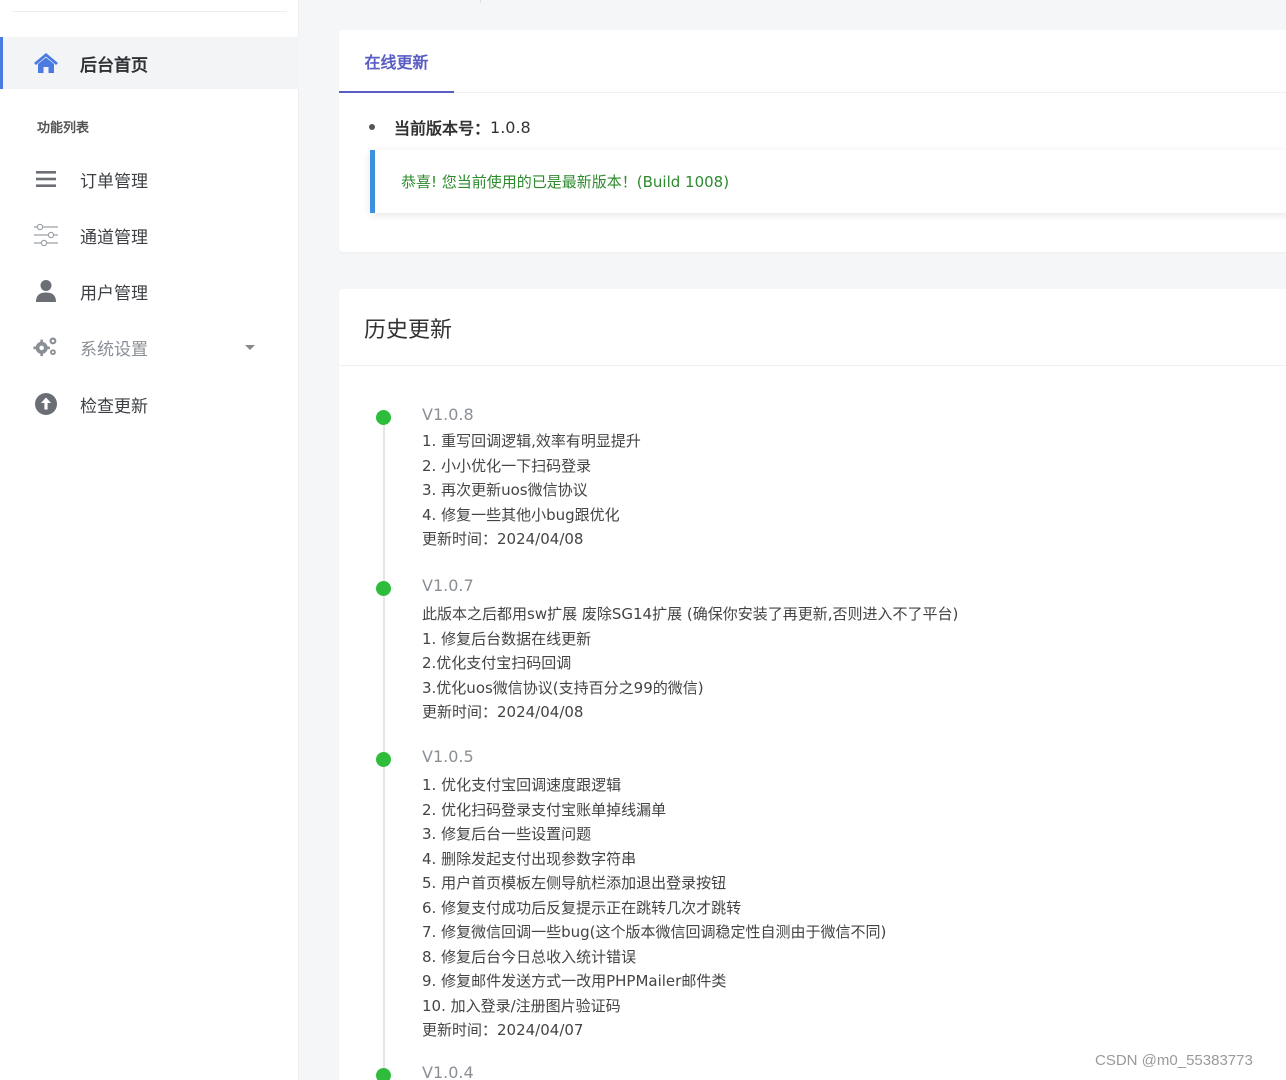  I want to click on timeline-line-text: 2. 小小优化一下扫码登录, so click(507, 465).